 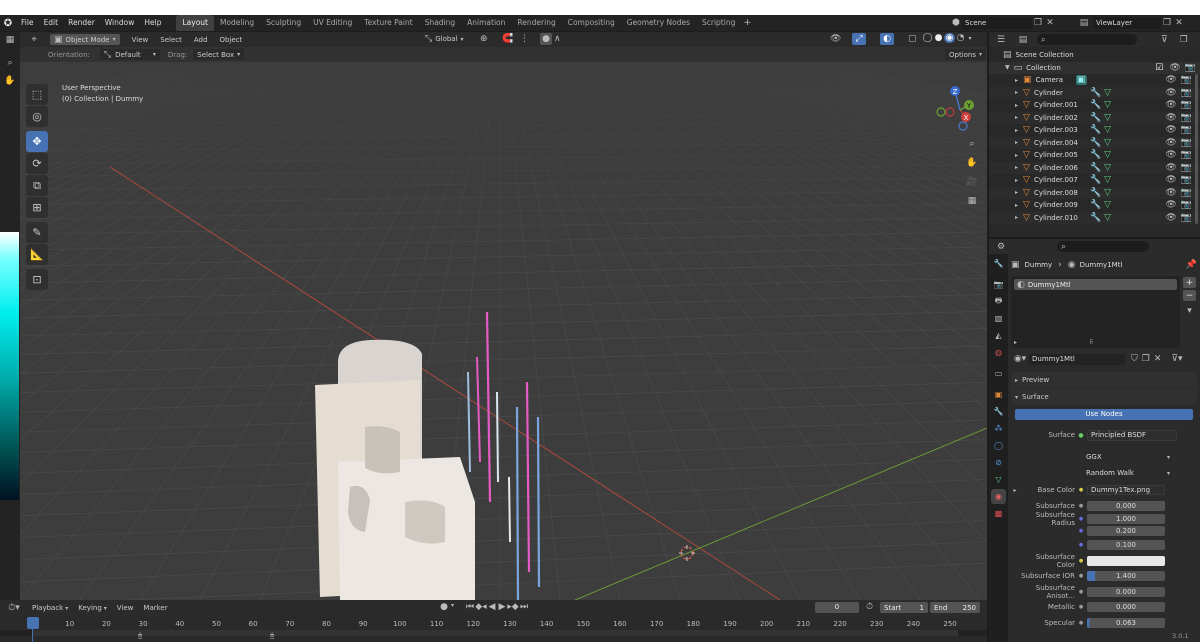 I want to click on outliner-editor-icon: ☰, so click(x=1001, y=40).